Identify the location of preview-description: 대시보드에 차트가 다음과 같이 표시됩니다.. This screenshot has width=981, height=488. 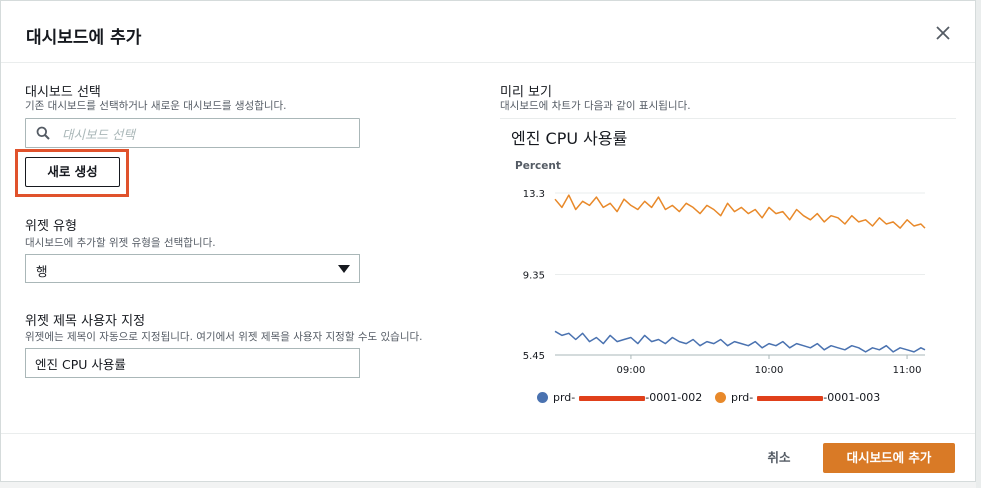
(595, 106).